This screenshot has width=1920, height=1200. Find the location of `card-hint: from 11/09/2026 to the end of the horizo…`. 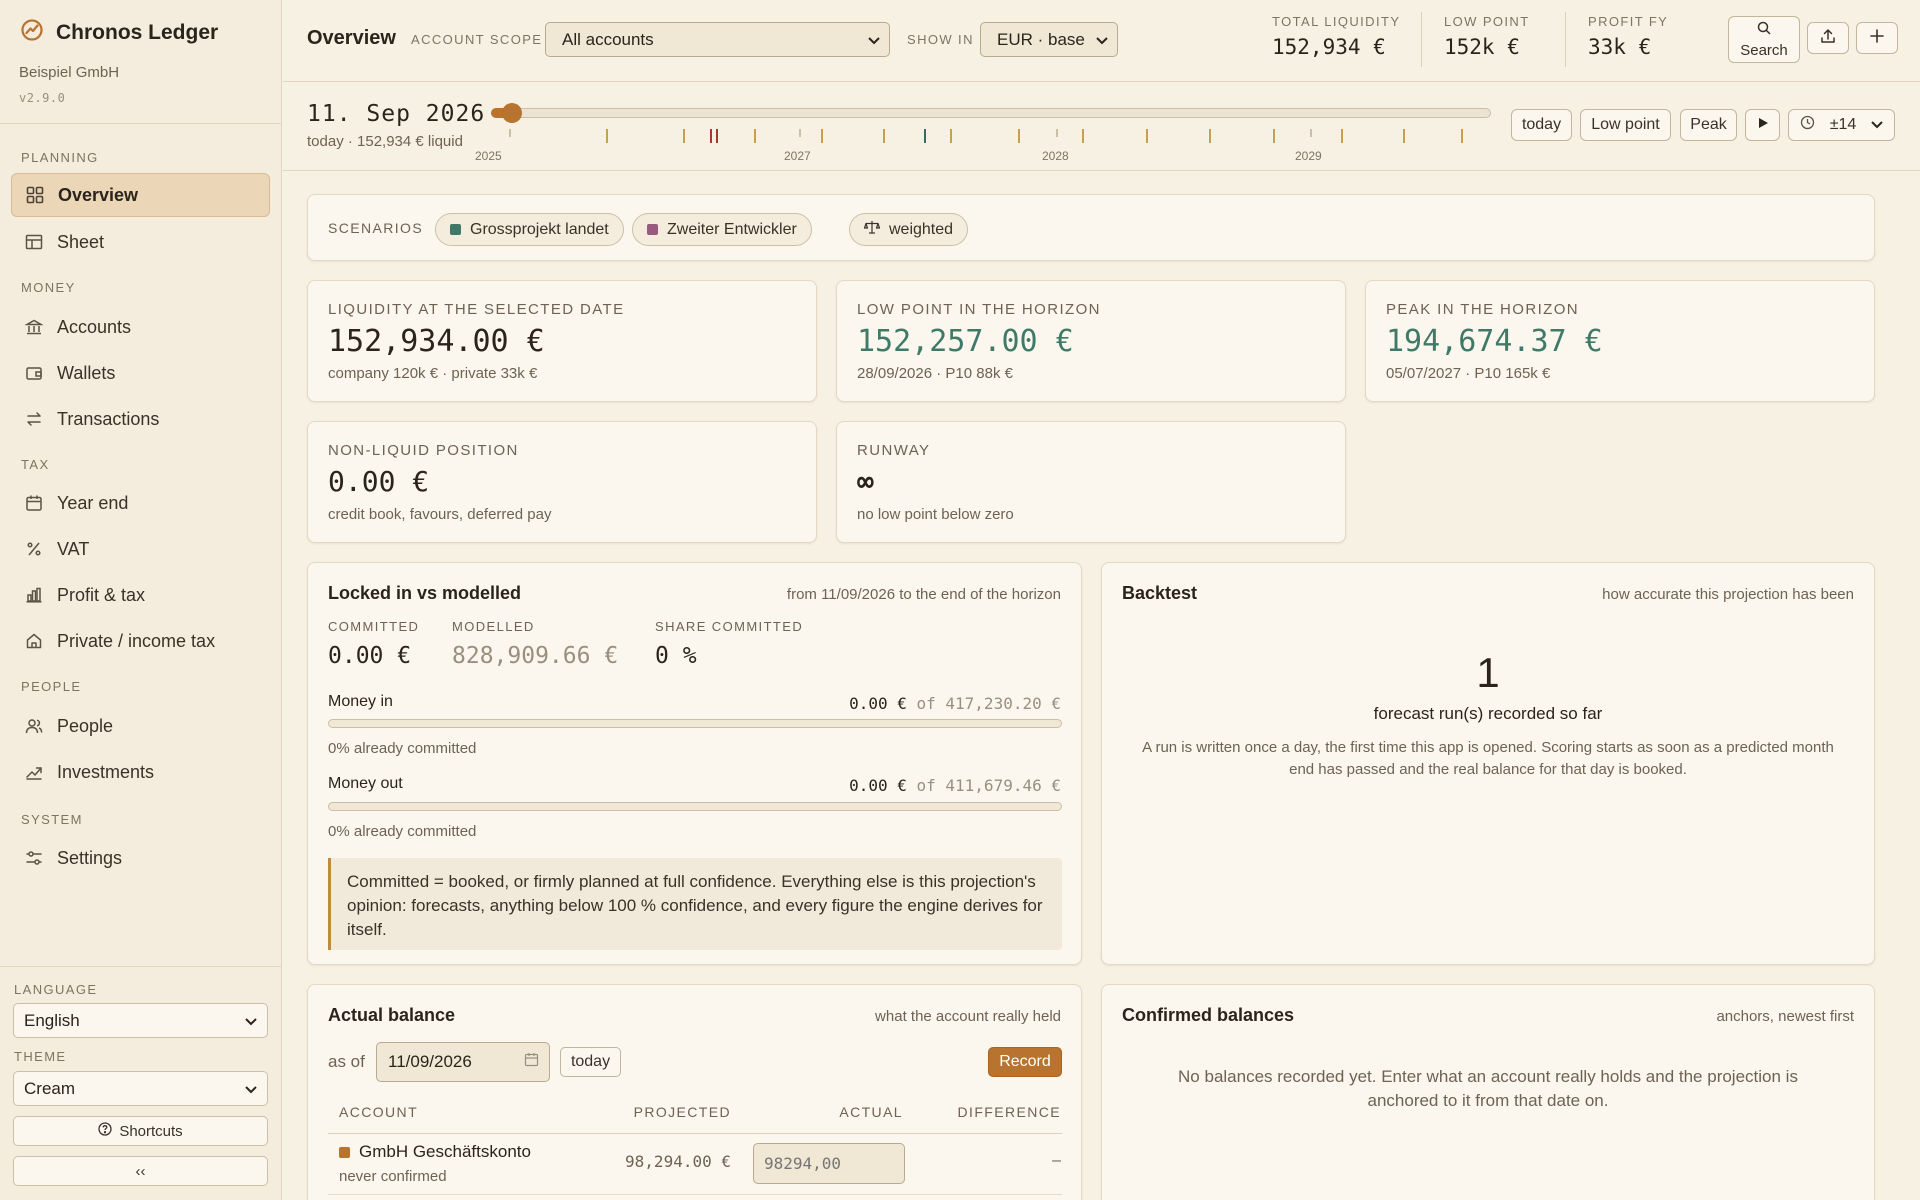

card-hint: from 11/09/2026 to the end of the horizo… is located at coordinates (923, 594).